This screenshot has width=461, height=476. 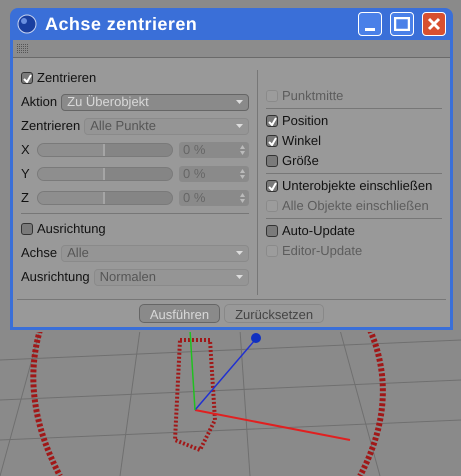 I want to click on checkbox-label: Punktmitte, so click(x=313, y=96).